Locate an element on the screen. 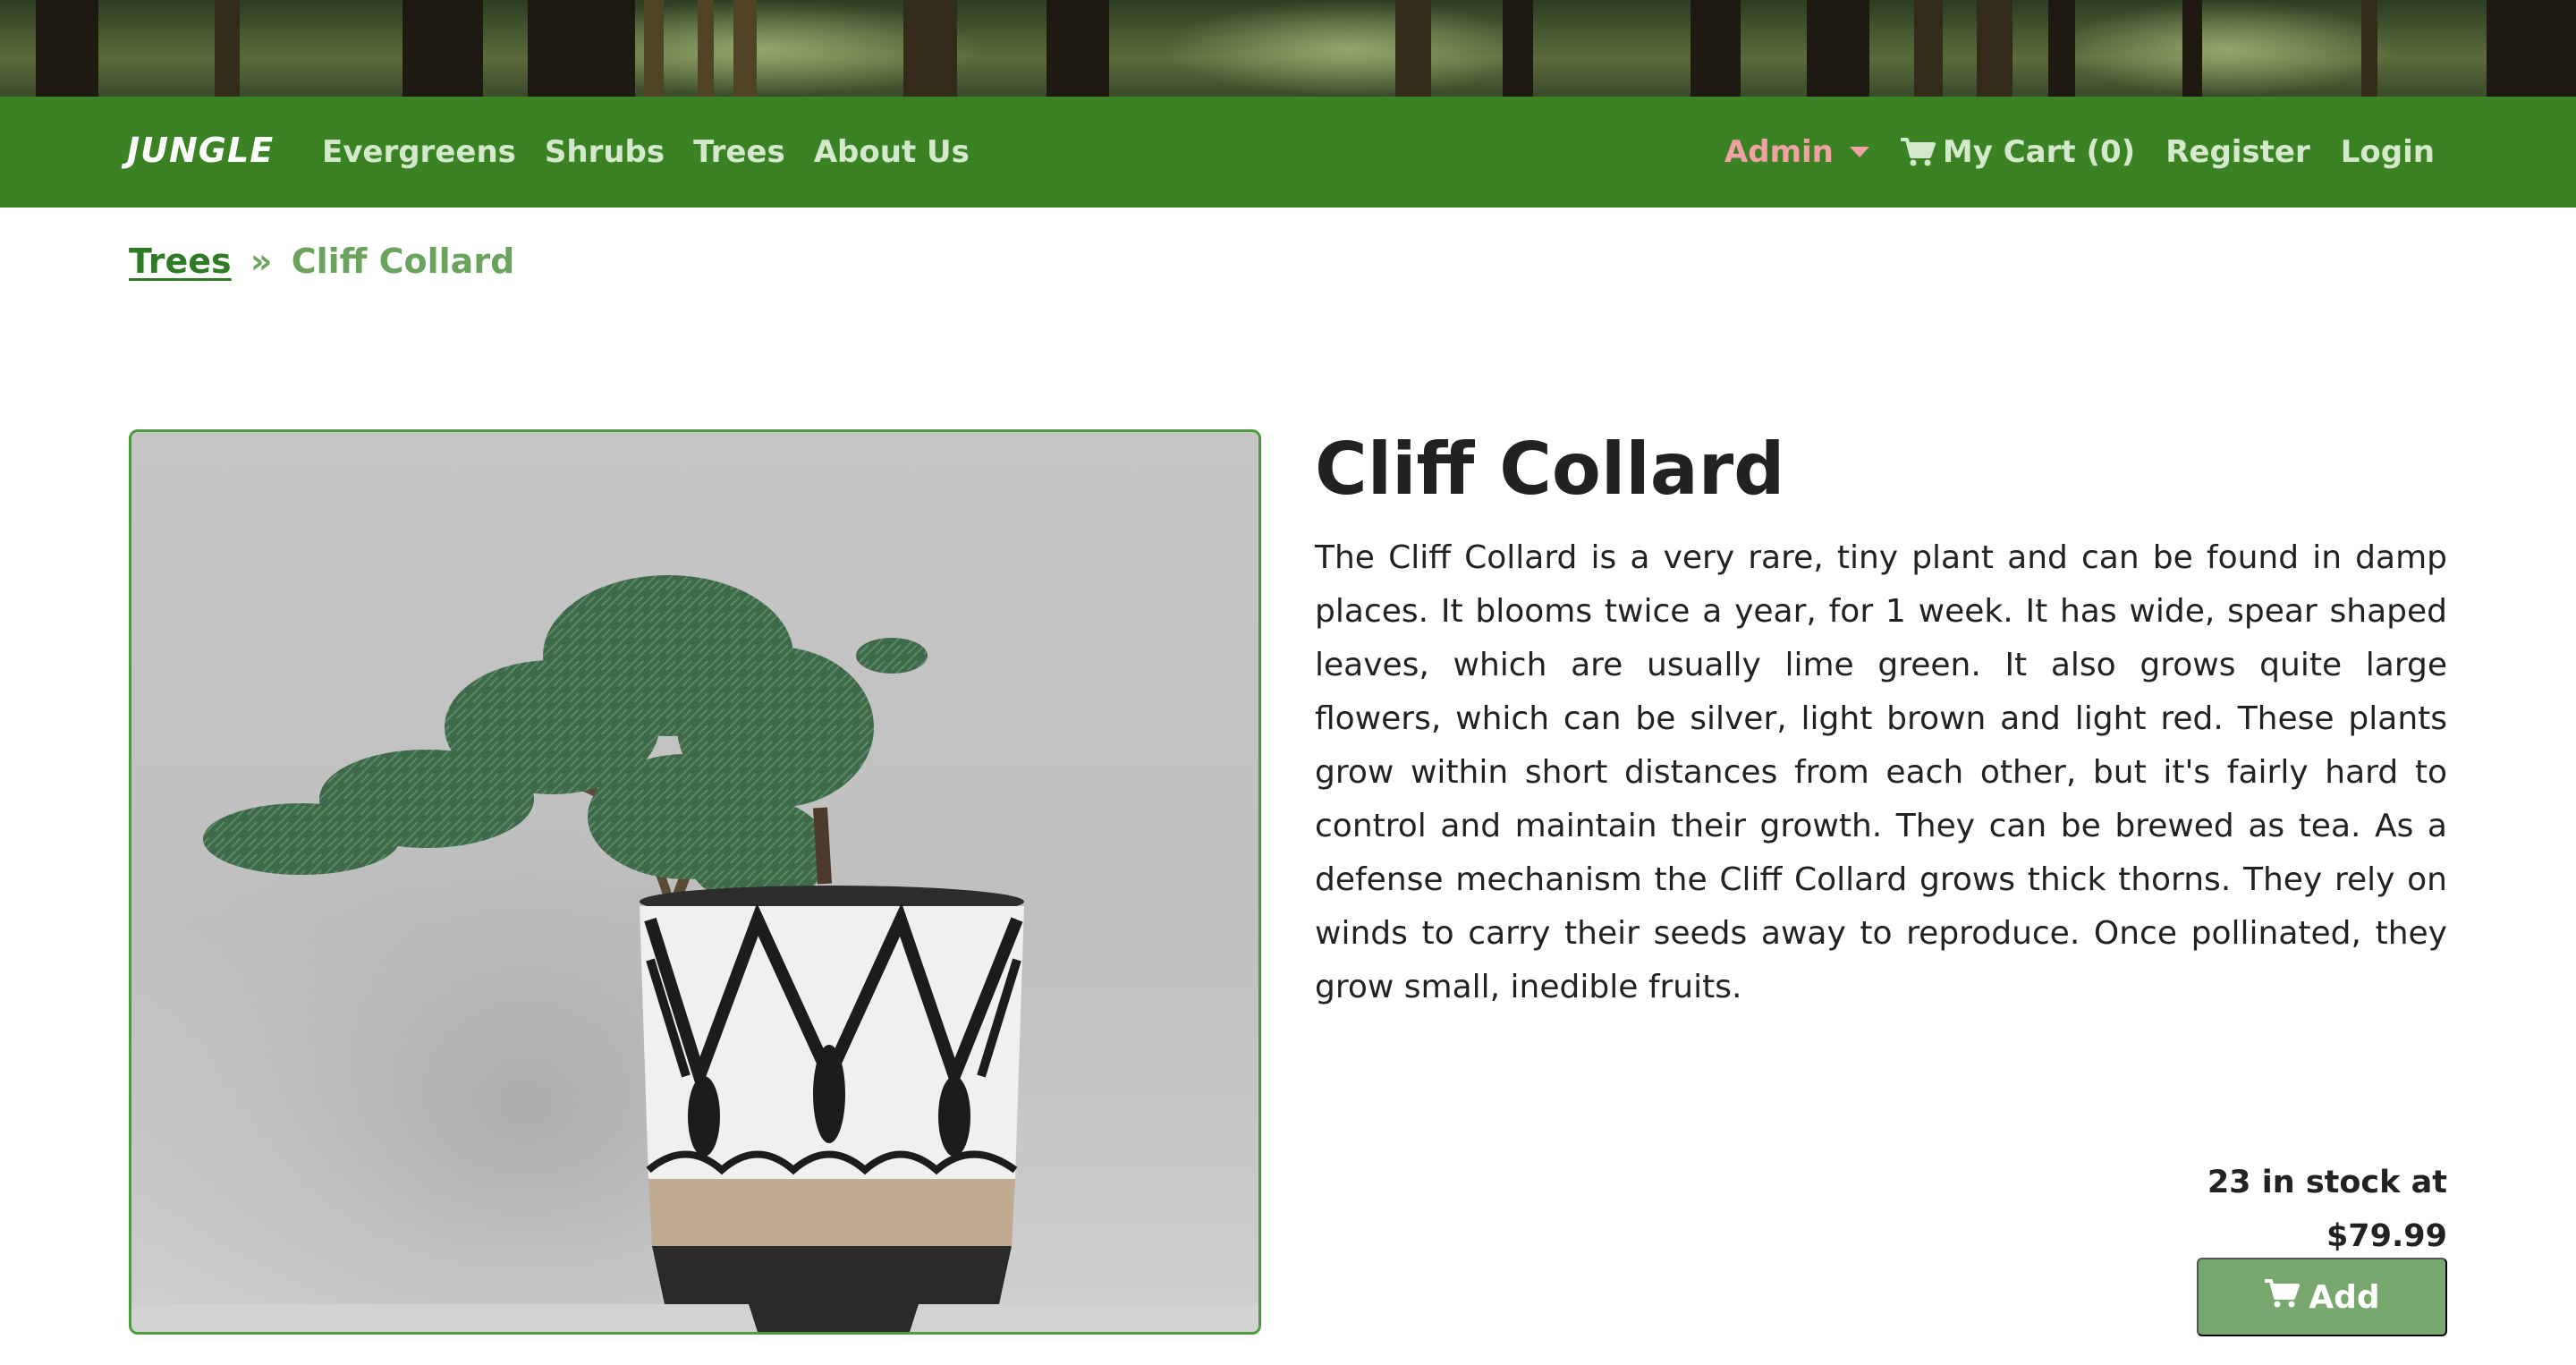 The width and height of the screenshot is (2576, 1365). nav-link-about-us: About Us is located at coordinates (892, 152).